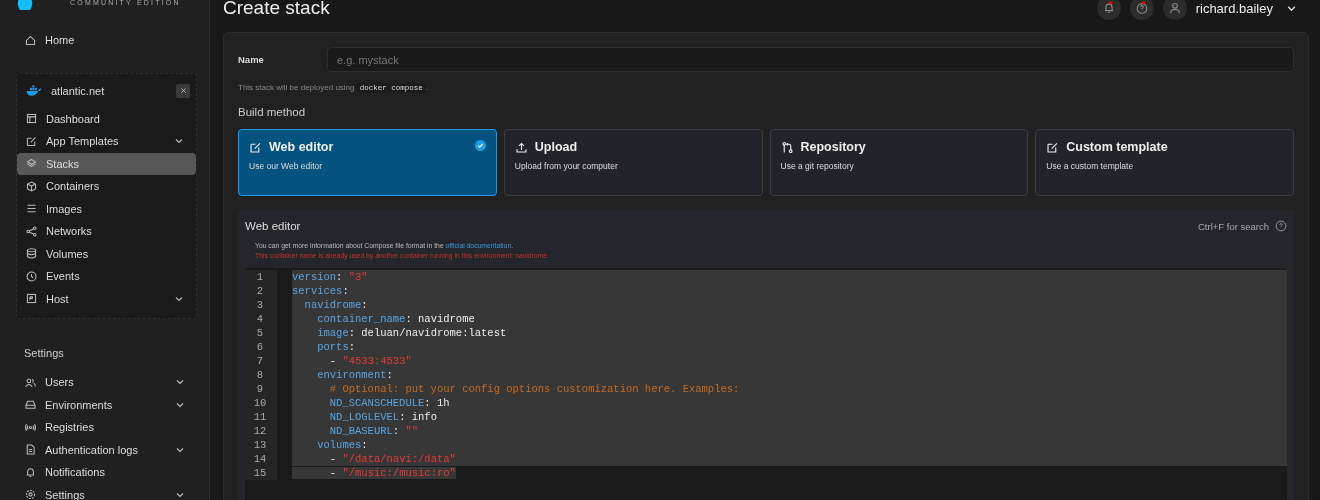 The width and height of the screenshot is (1320, 500). What do you see at coordinates (31, 299) in the screenshot?
I see `host-icon` at bounding box center [31, 299].